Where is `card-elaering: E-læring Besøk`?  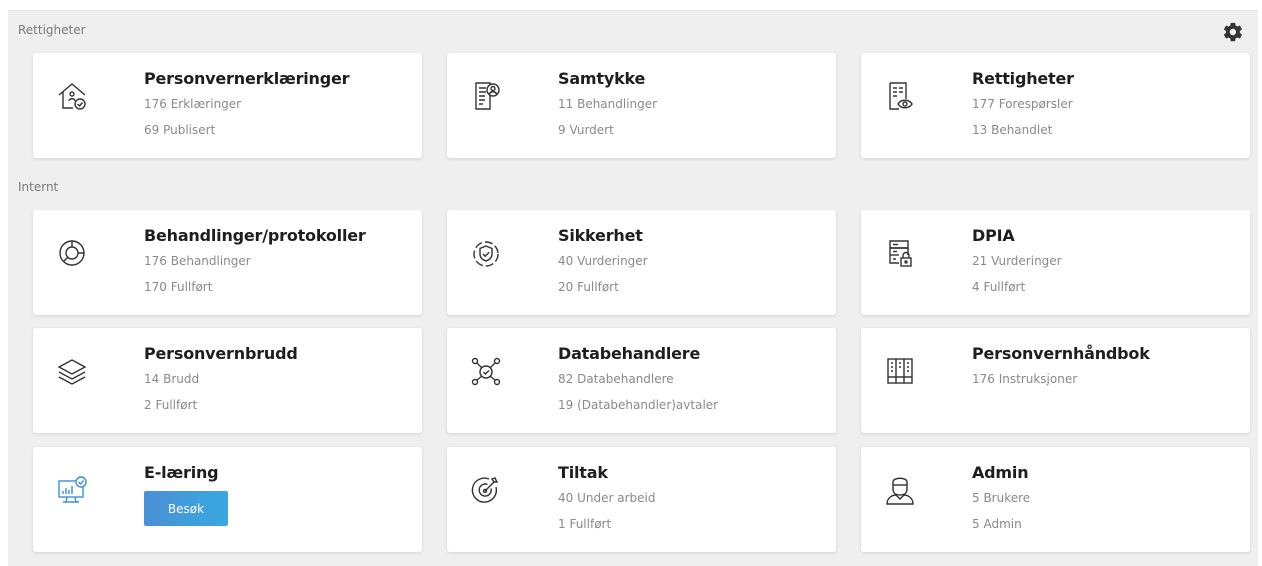
card-elaering: E-læring Besøk is located at coordinates (227, 499).